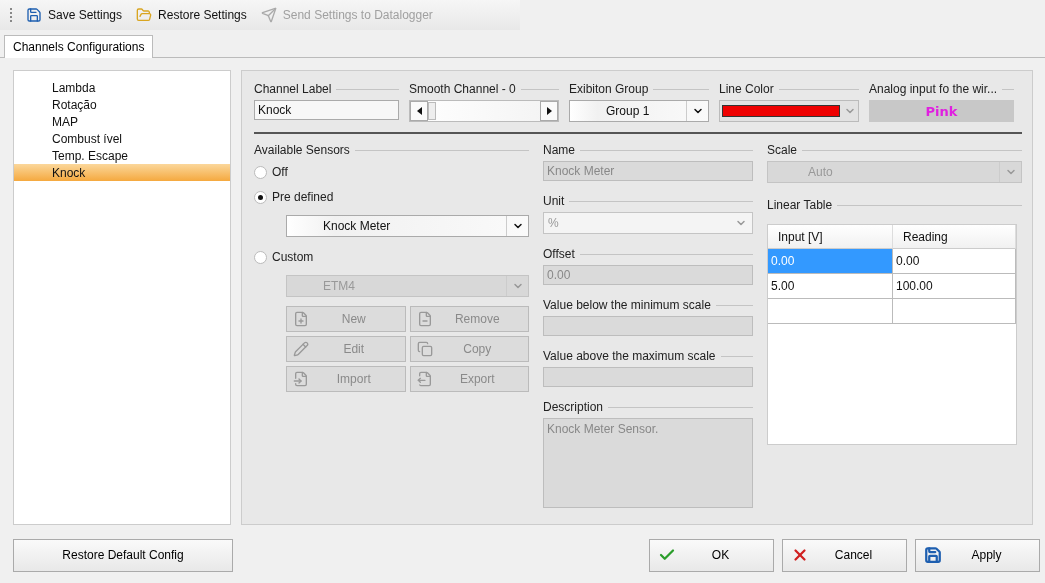  What do you see at coordinates (782, 150) in the screenshot?
I see `field-label: Scale` at bounding box center [782, 150].